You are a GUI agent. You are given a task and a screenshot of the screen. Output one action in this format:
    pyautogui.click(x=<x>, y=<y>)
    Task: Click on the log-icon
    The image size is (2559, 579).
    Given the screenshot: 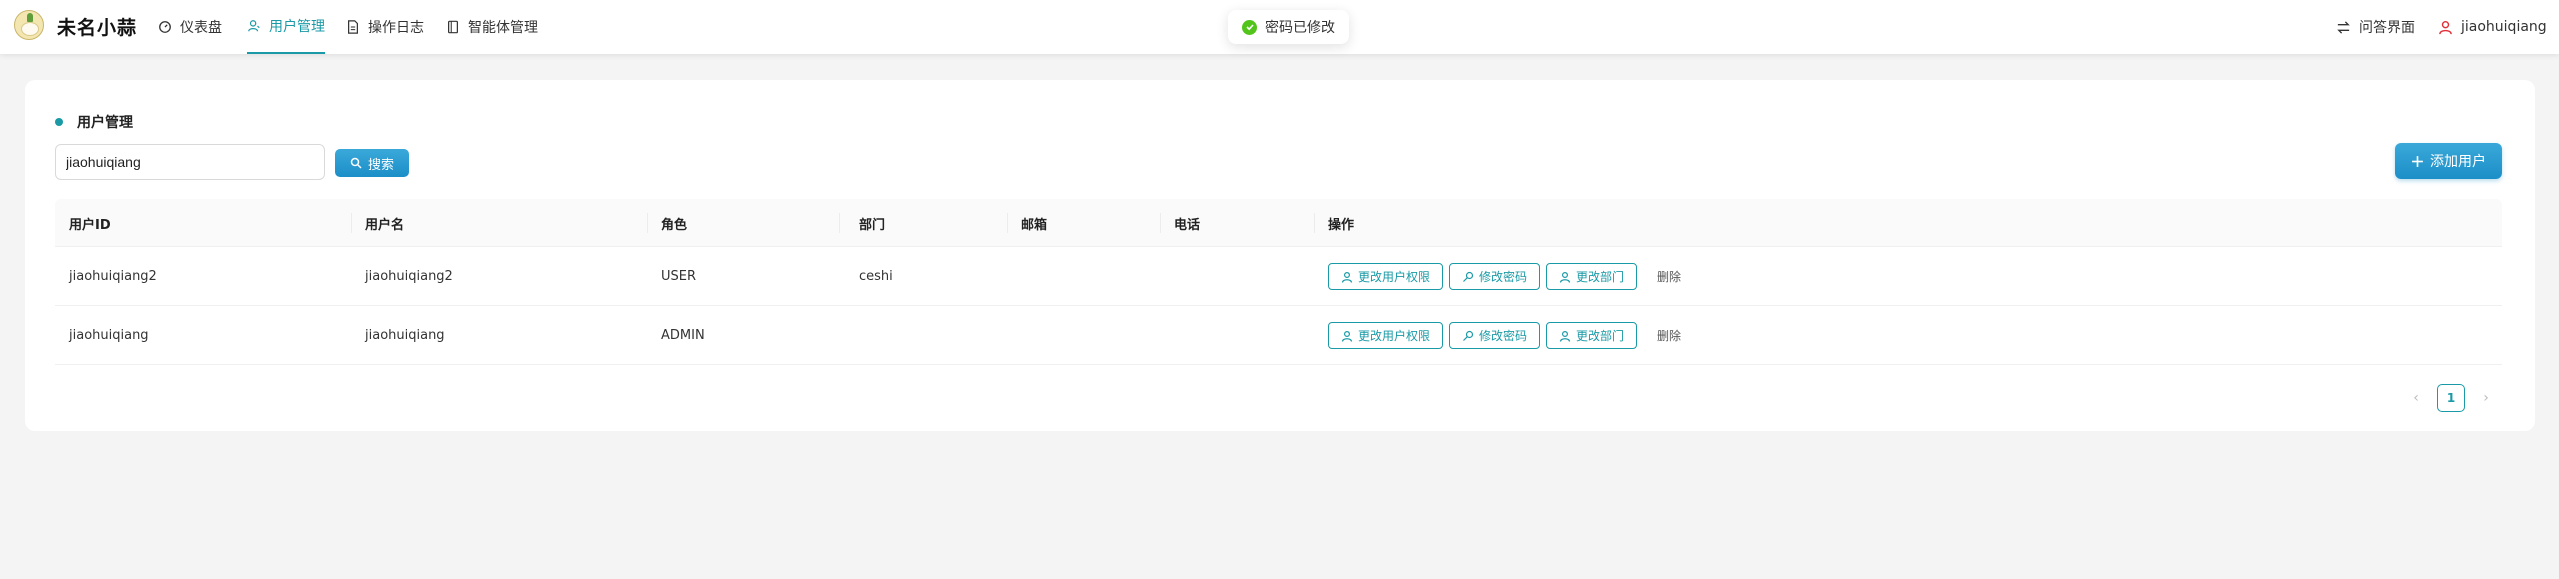 What is the action you would take?
    pyautogui.click(x=353, y=27)
    